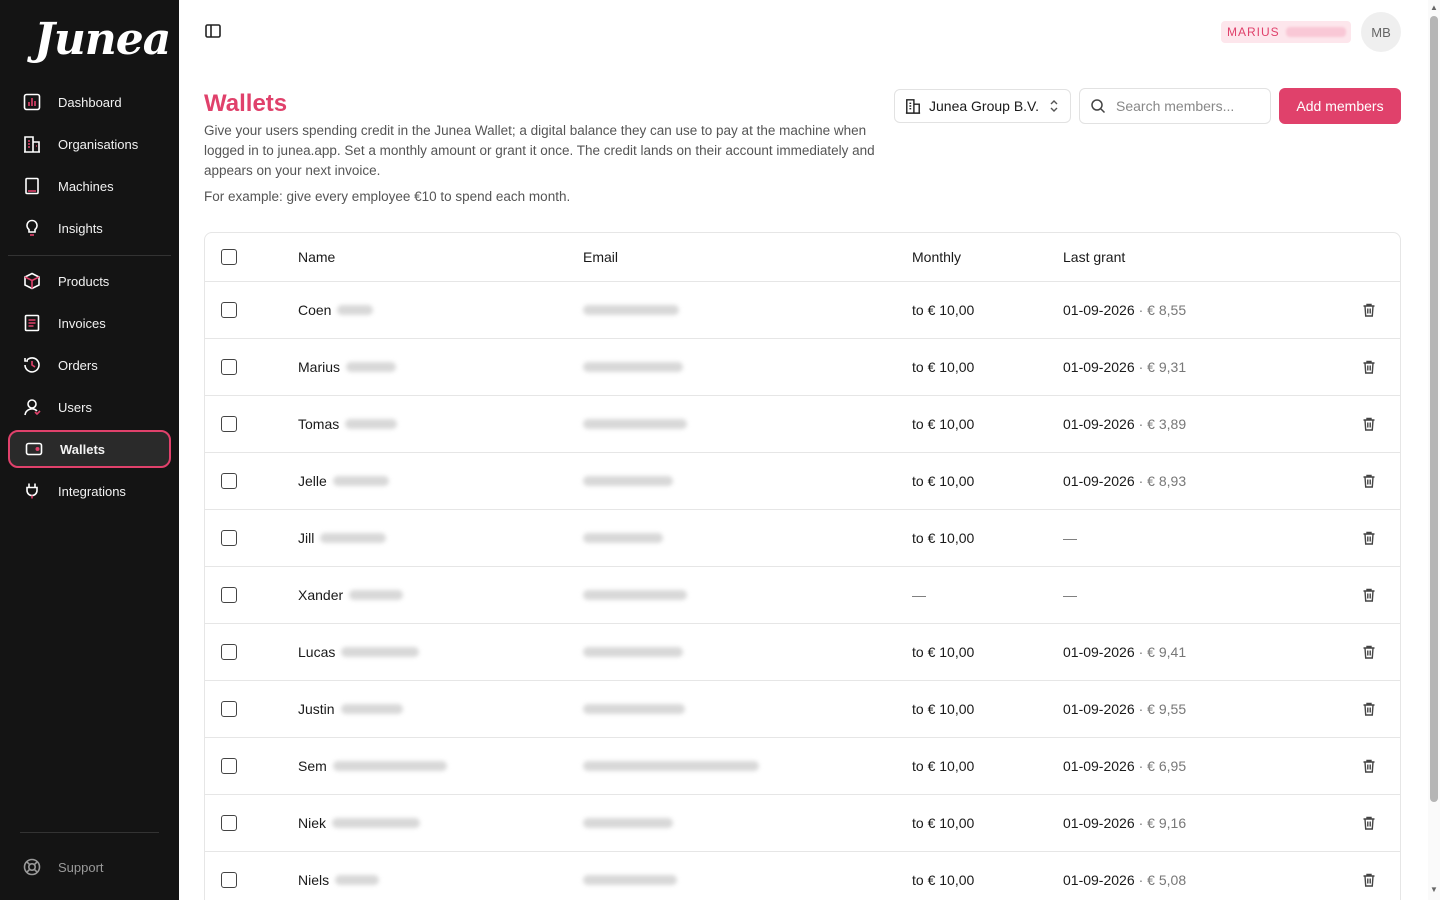  I want to click on last-grant-amount: · € 3,89, so click(1162, 424).